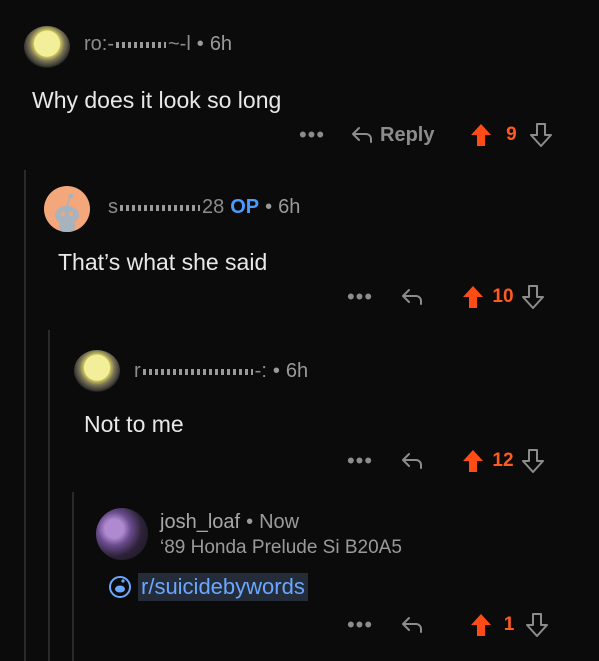  I want to click on vote-score: 10, so click(503, 296).